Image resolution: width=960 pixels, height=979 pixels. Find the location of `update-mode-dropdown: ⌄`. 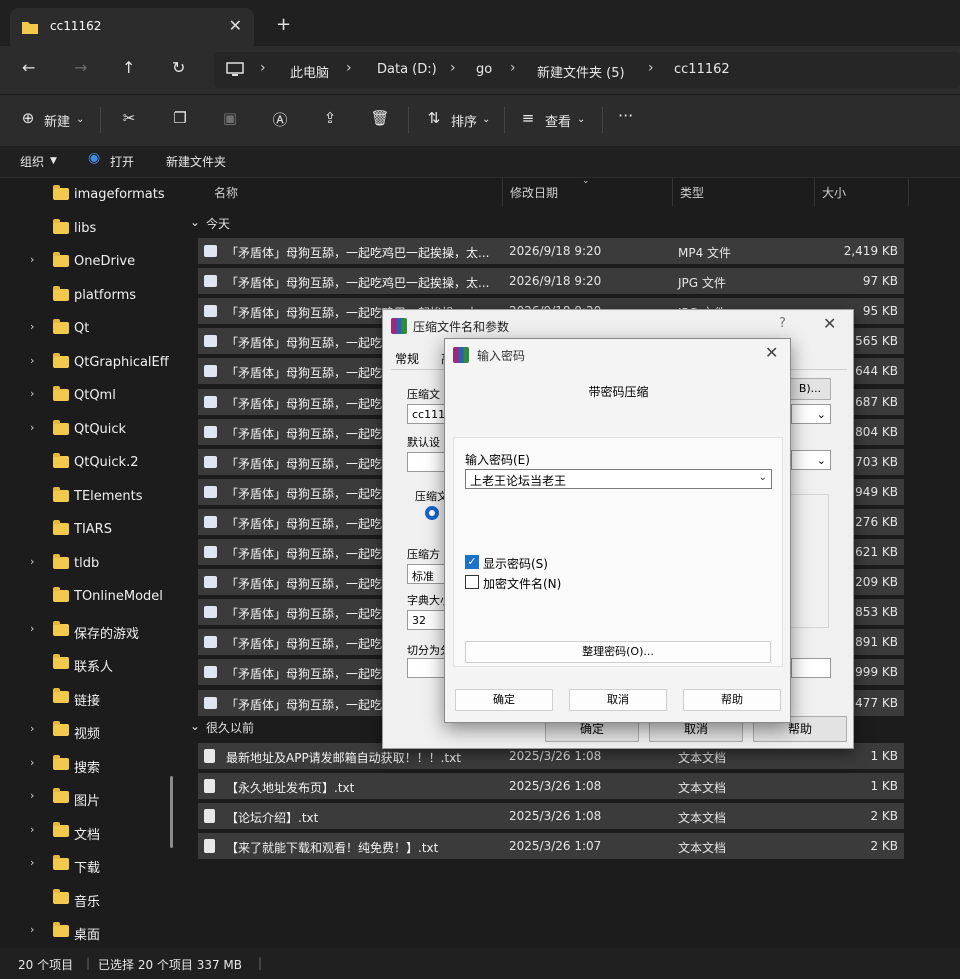

update-mode-dropdown: ⌄ is located at coordinates (811, 460).